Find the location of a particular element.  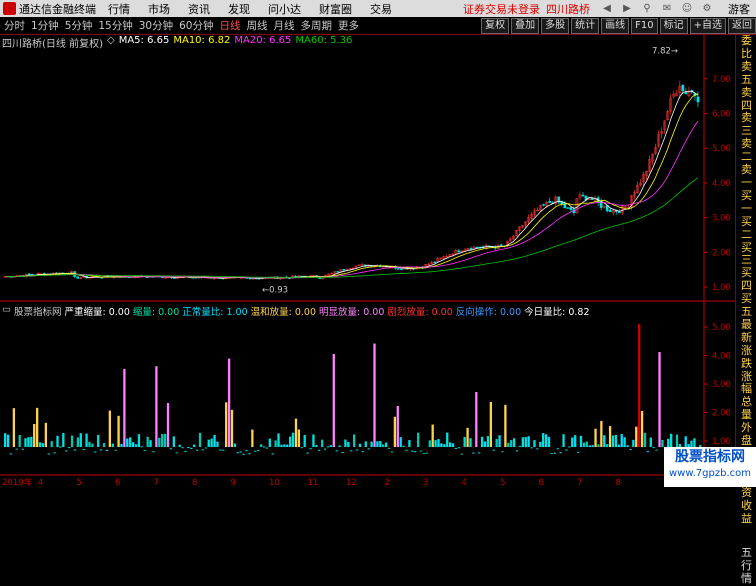

period-15min: 15分钟 is located at coordinates (115, 25).